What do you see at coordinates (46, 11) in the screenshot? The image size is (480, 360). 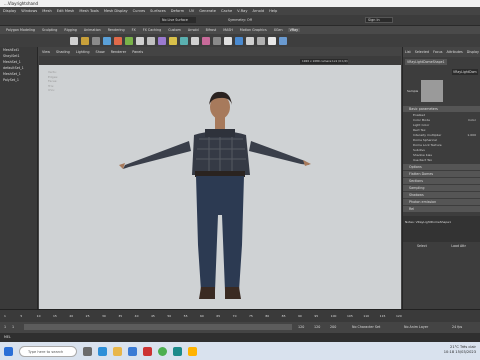 I see `menu-mesh: Mesh` at bounding box center [46, 11].